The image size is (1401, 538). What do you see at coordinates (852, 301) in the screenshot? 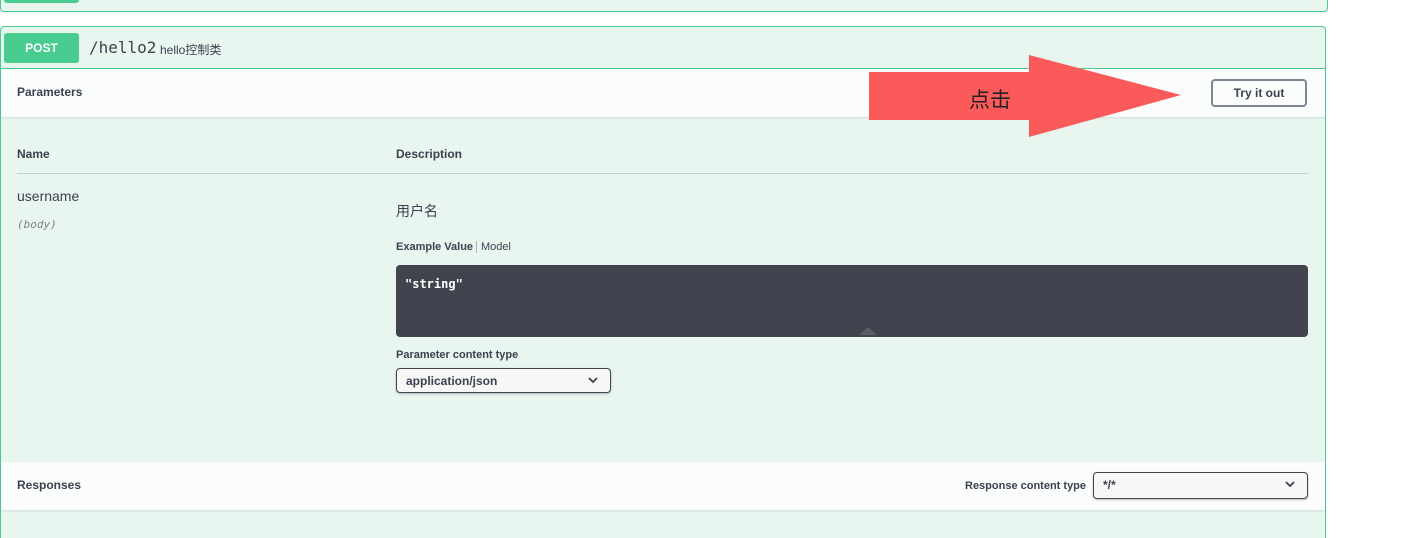
I see `example-value-code-block: "string"` at bounding box center [852, 301].